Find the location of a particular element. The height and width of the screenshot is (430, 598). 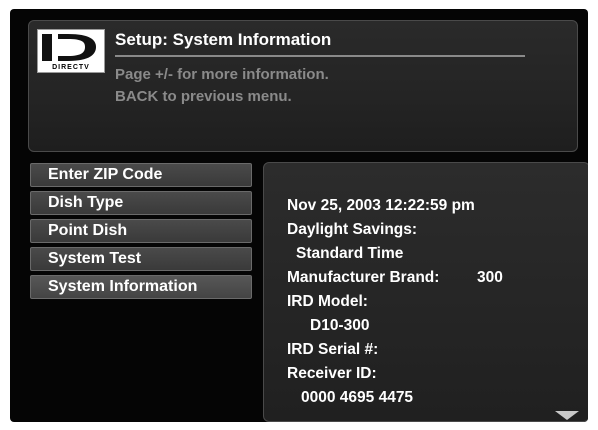

menu-item-point-dish: Point Dish is located at coordinates (141, 231).